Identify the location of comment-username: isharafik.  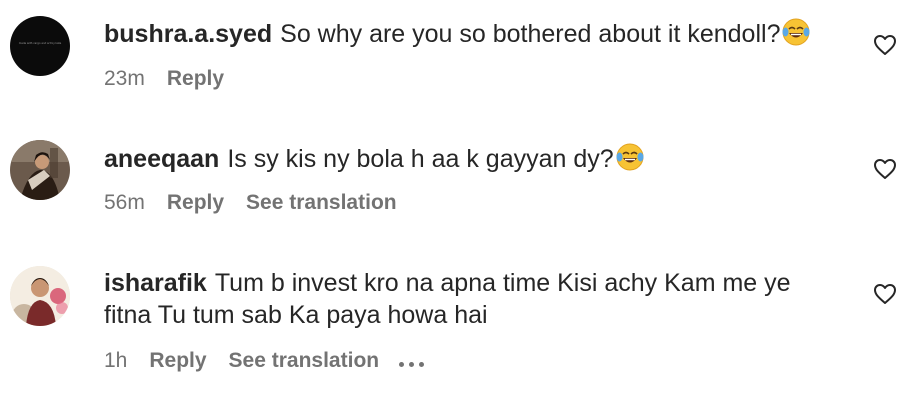
(155, 283).